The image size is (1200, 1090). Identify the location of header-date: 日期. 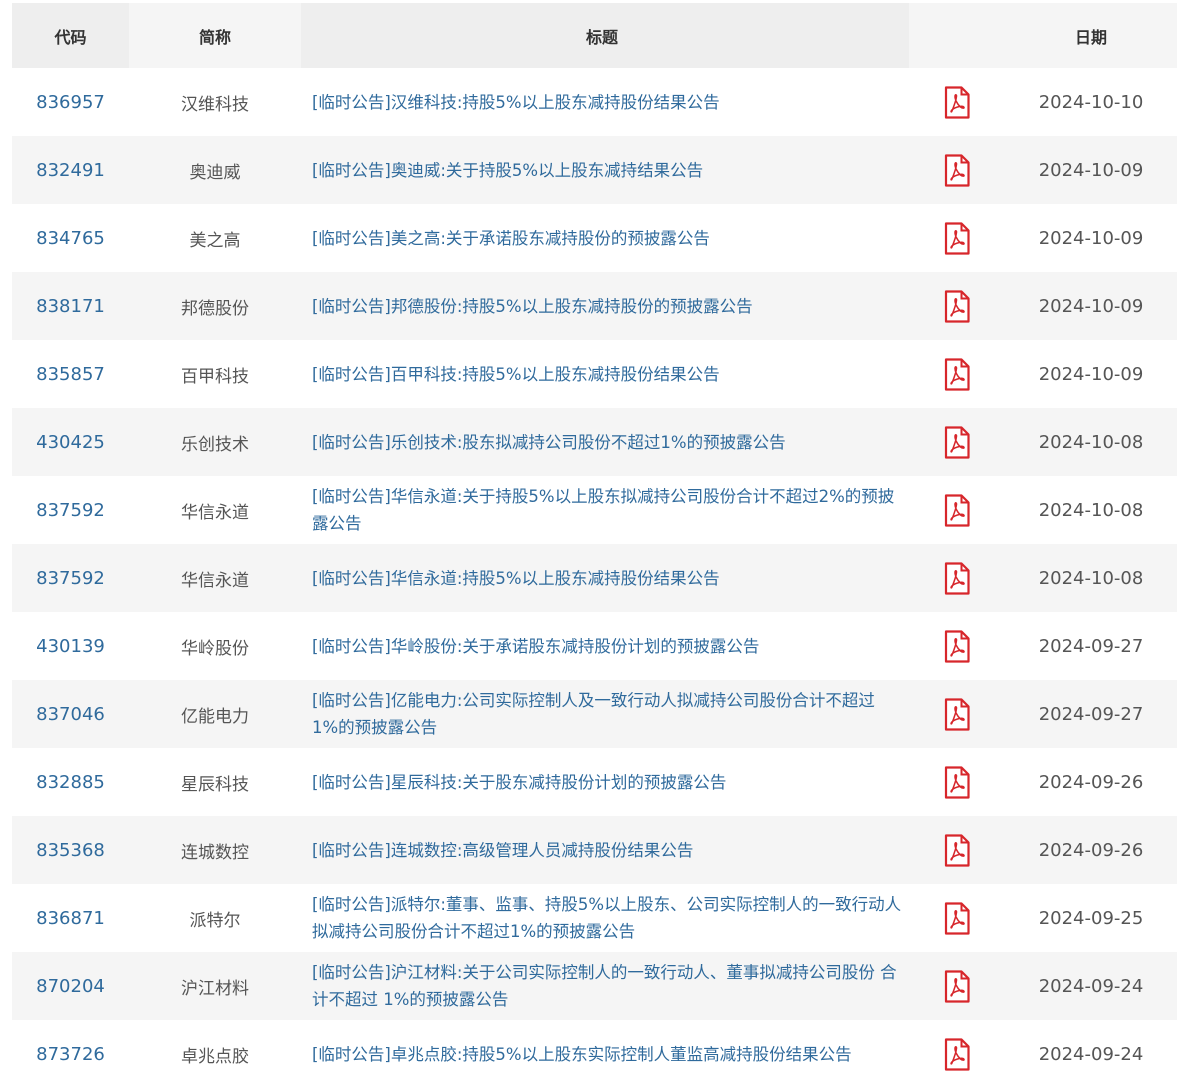
(1090, 37).